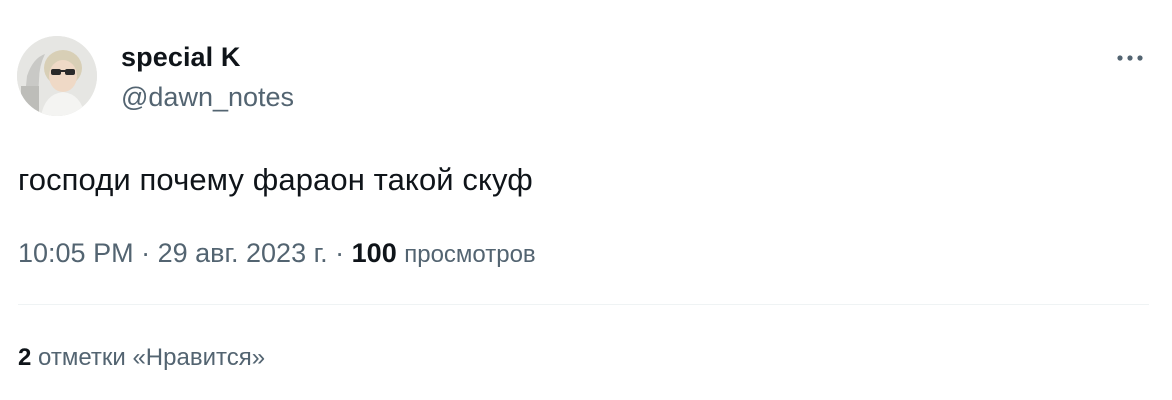  I want to click on author-handle: @dawn_notes, so click(207, 97).